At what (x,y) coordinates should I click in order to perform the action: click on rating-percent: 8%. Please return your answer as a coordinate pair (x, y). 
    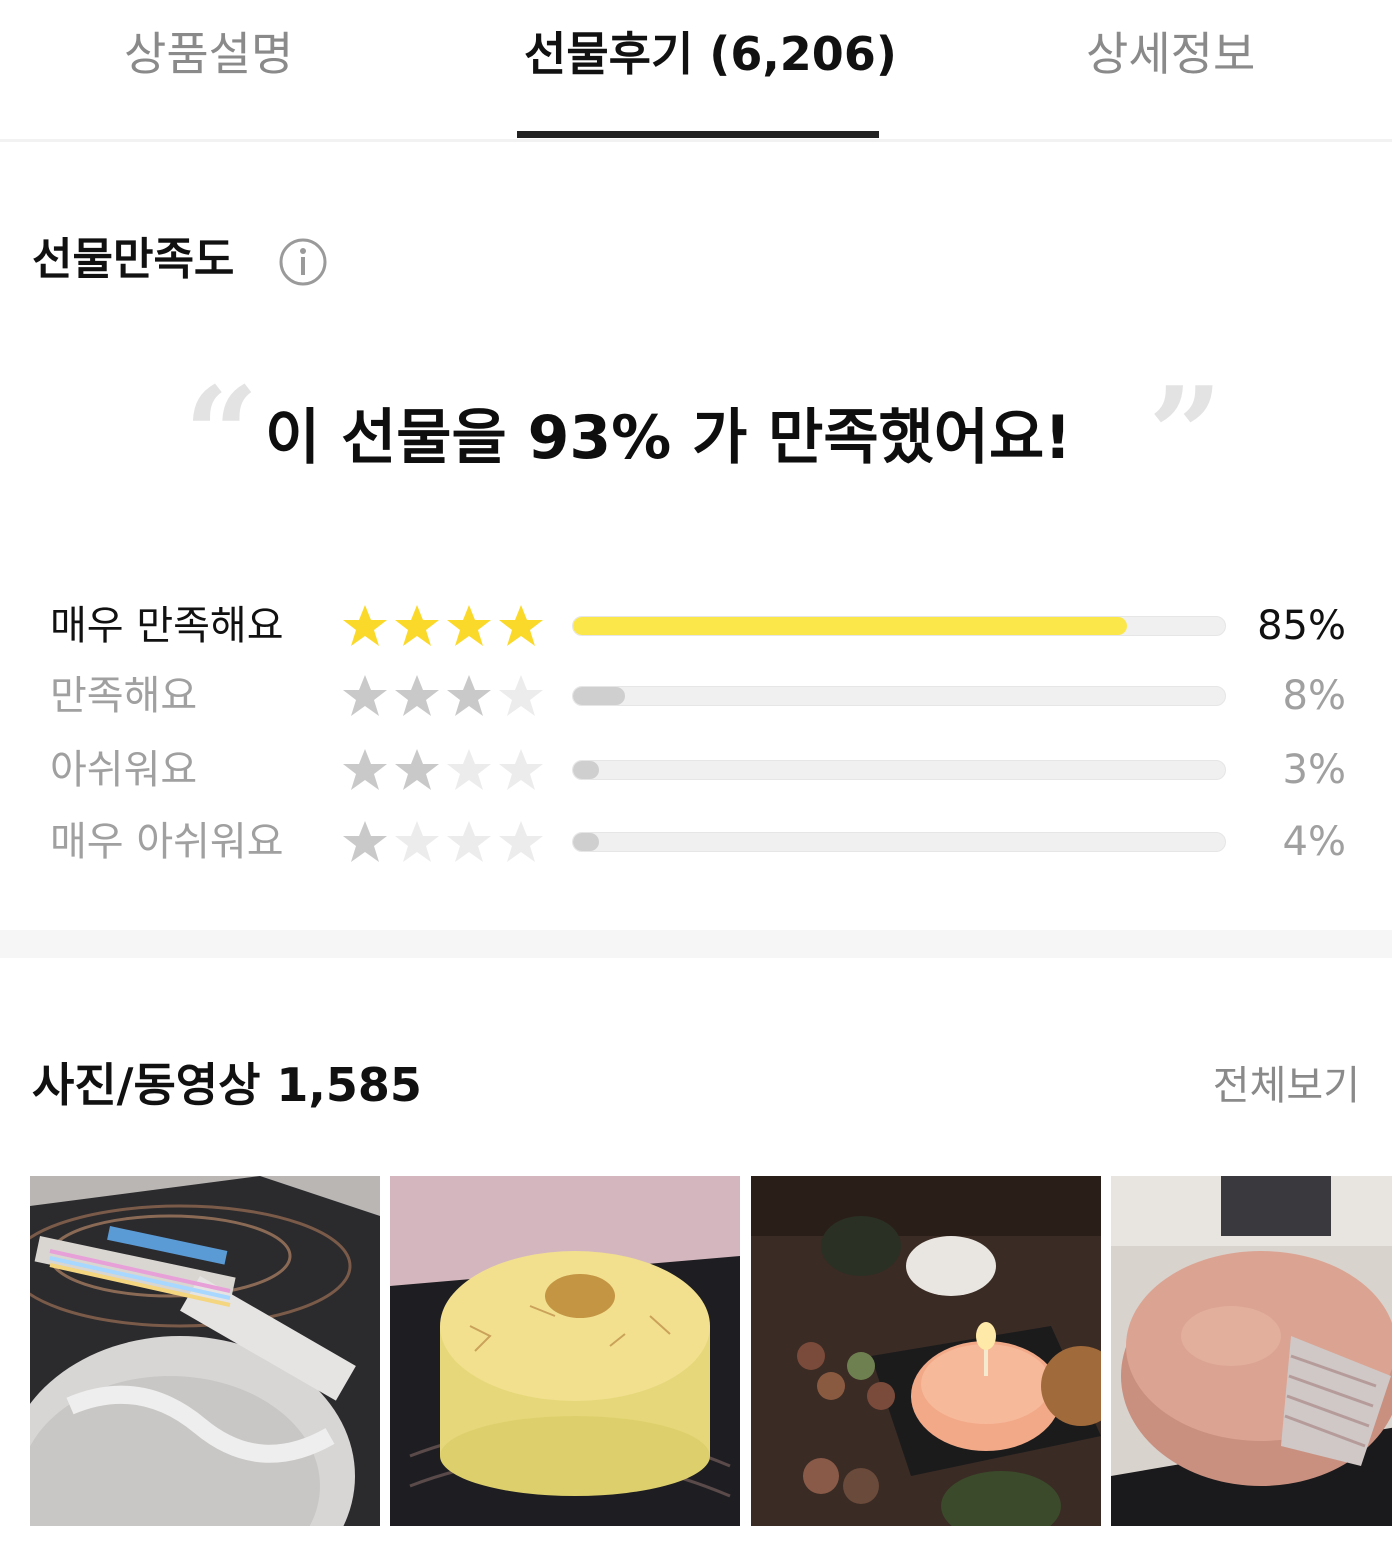
    Looking at the image, I should click on (1314, 696).